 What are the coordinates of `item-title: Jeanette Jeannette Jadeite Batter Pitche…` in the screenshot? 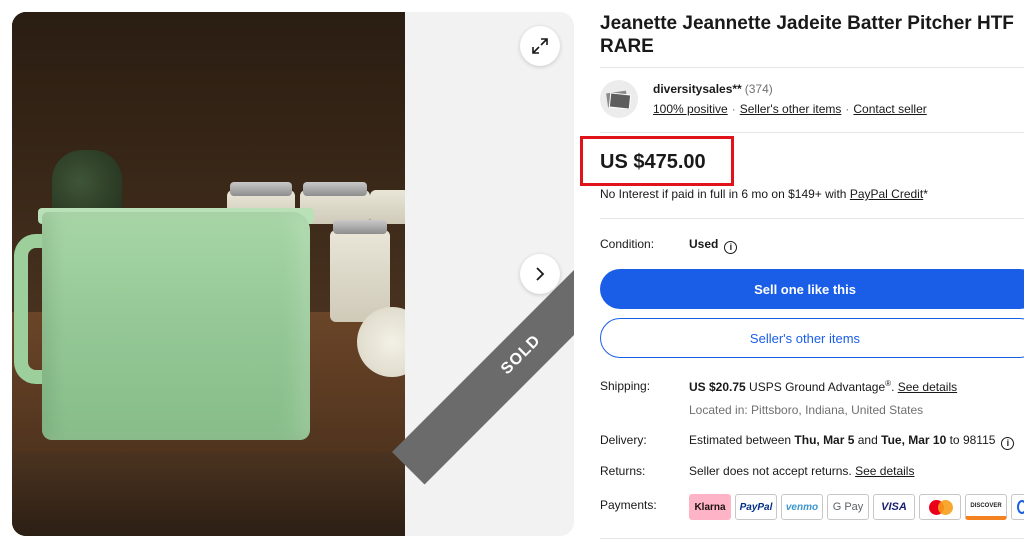 It's located at (807, 35).